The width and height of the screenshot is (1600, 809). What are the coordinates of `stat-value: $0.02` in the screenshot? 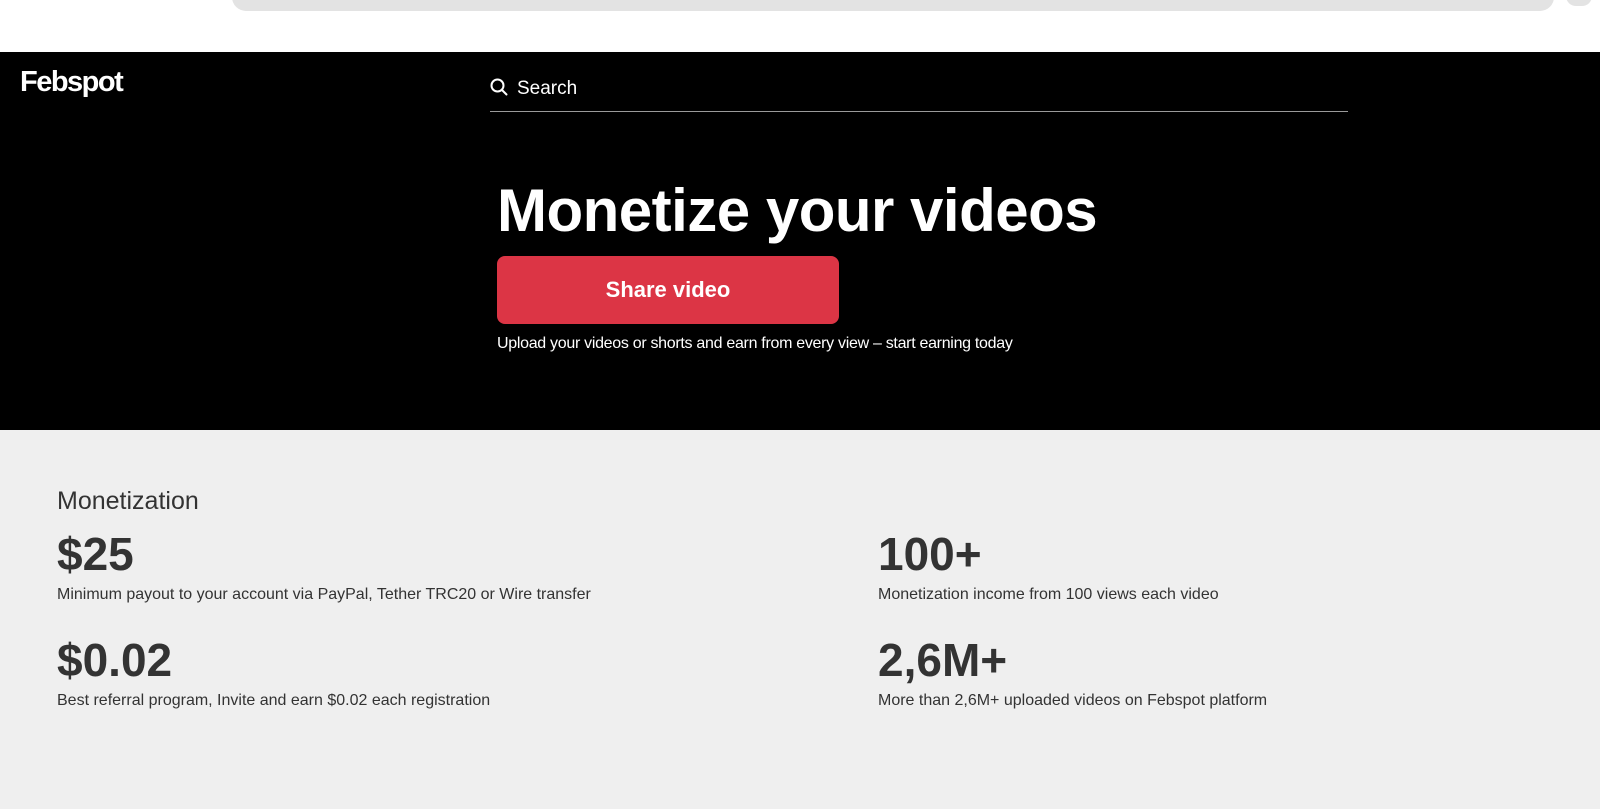 It's located at (115, 660).